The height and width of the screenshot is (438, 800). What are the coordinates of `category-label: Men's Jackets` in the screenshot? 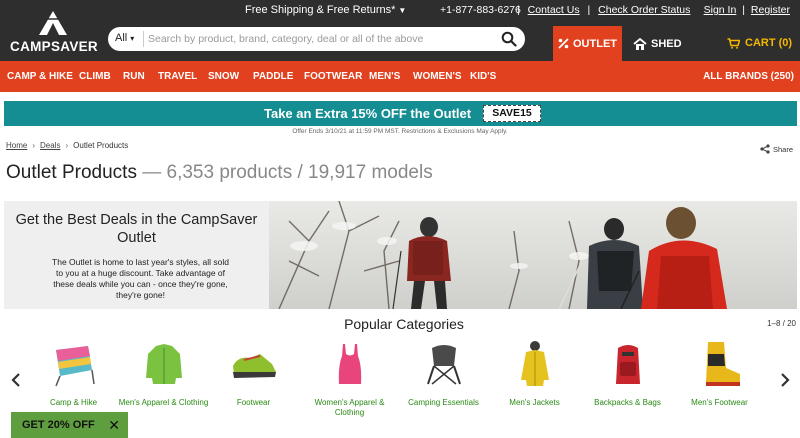 It's located at (534, 402).